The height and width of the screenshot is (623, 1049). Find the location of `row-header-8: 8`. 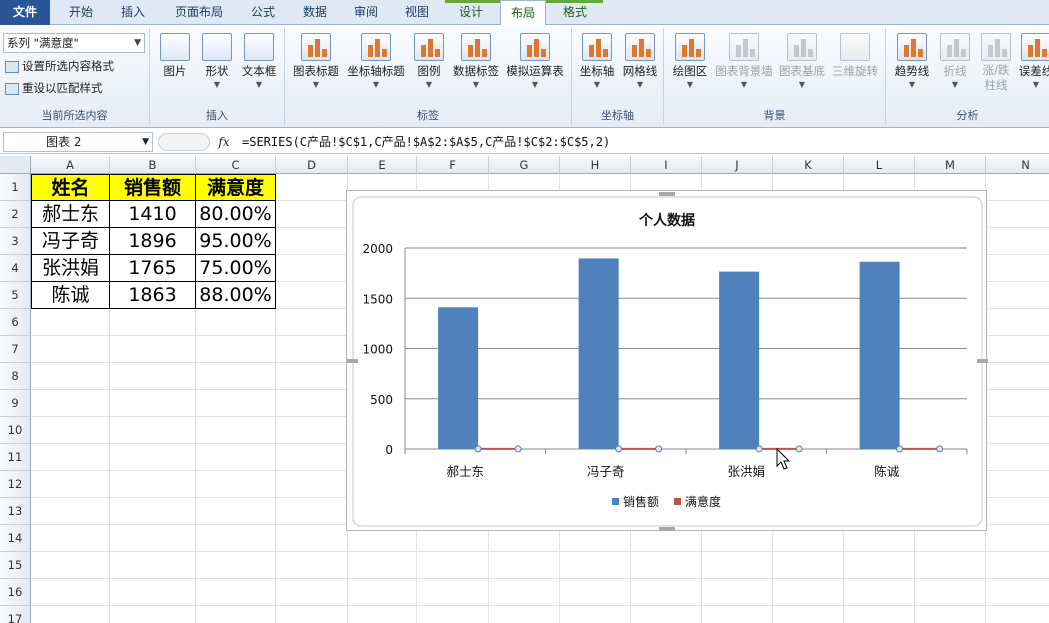

row-header-8: 8 is located at coordinates (15, 376).